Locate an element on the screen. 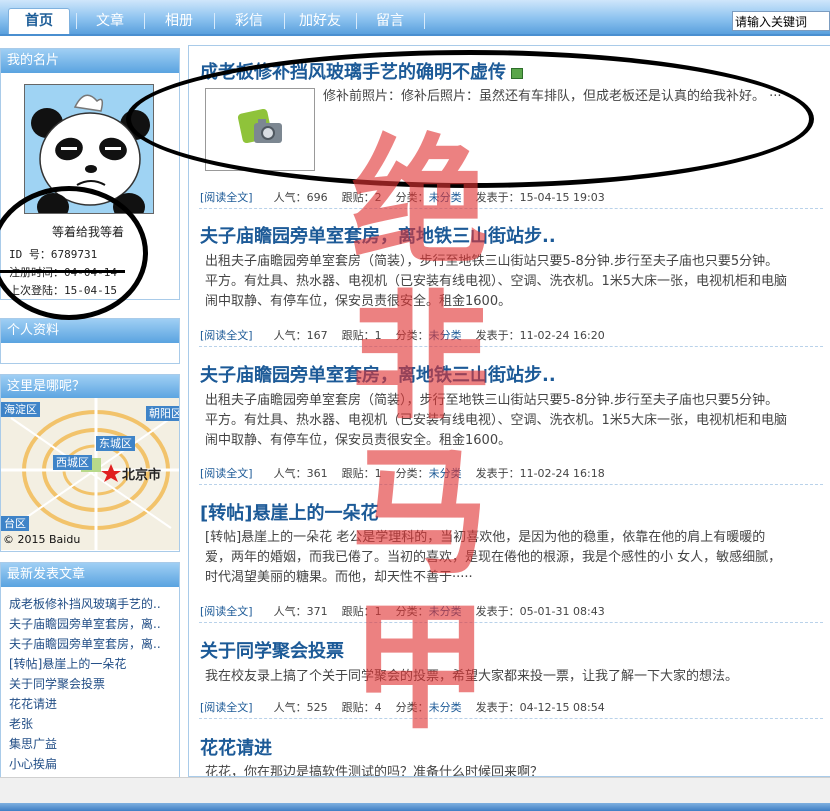 This screenshot has height=811, width=830. search-input is located at coordinates (781, 21).